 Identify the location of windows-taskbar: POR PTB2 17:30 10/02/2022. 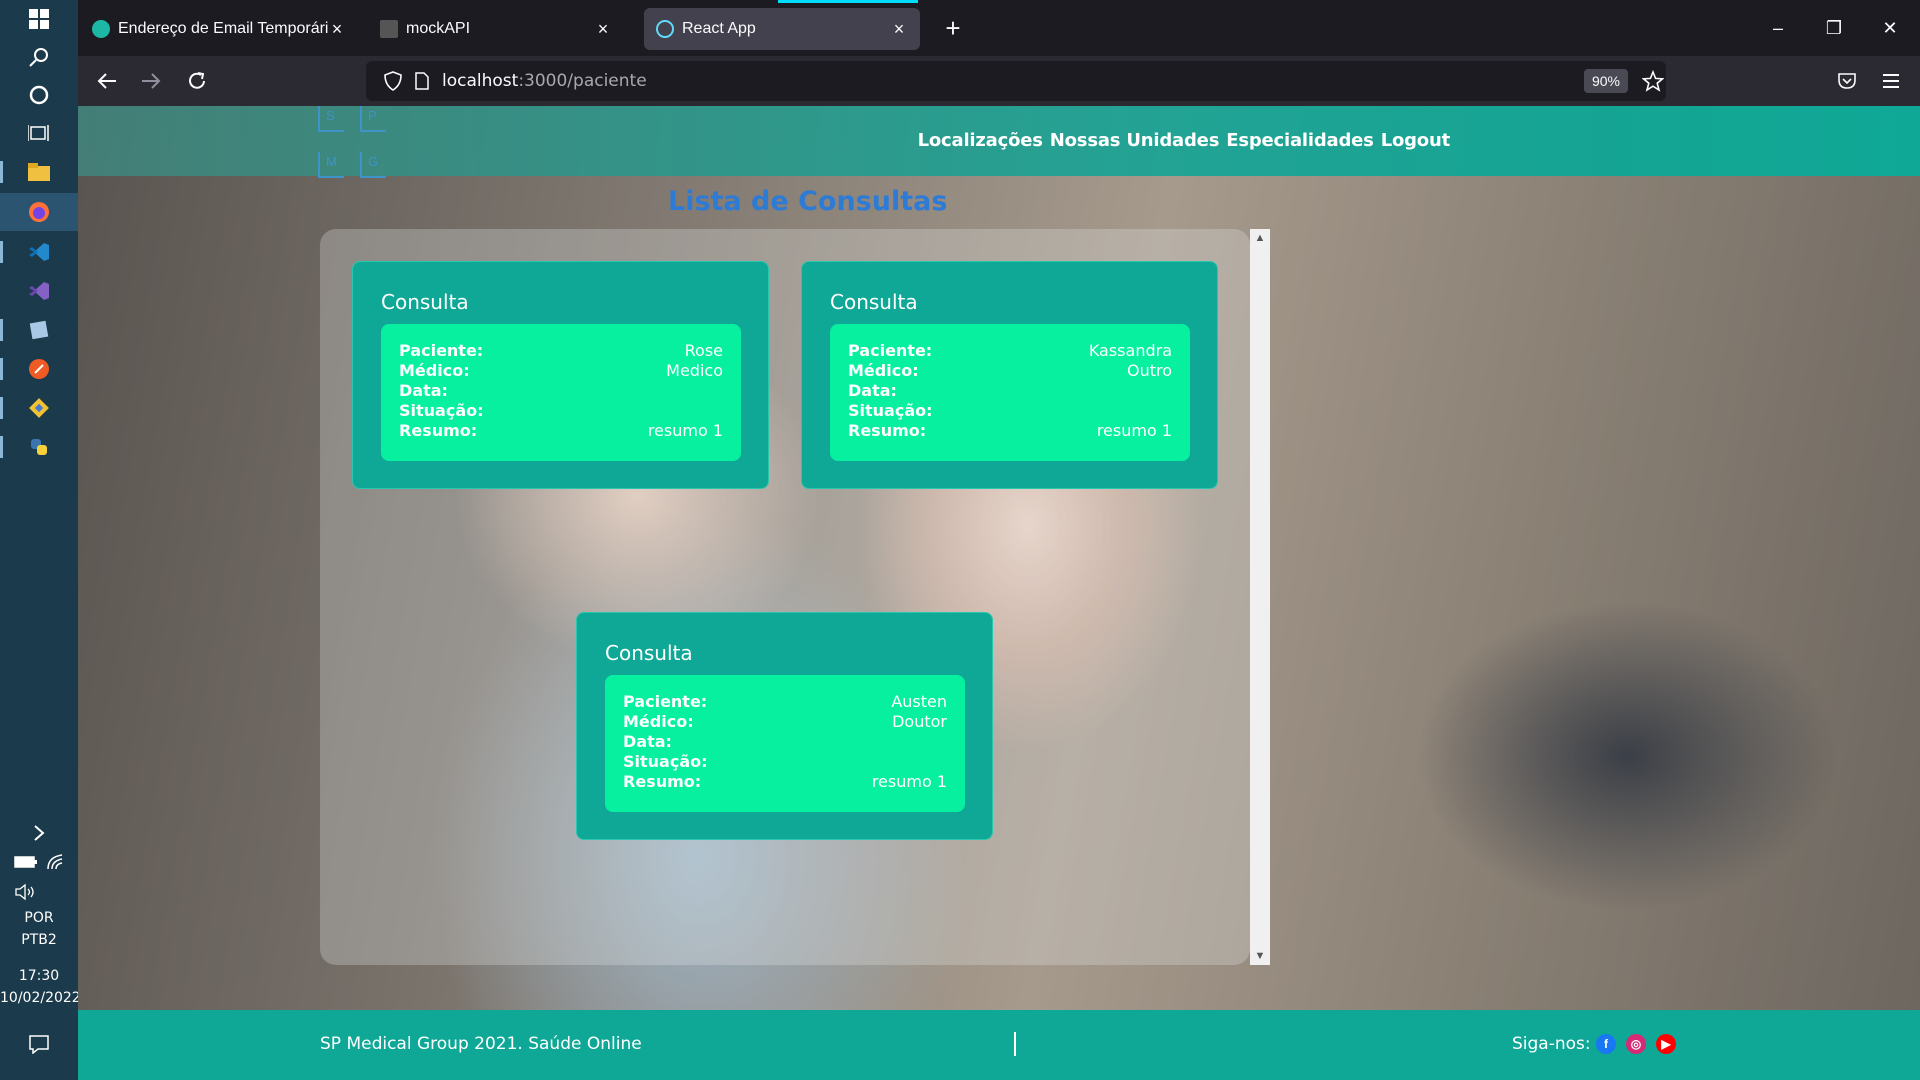
(40, 540).